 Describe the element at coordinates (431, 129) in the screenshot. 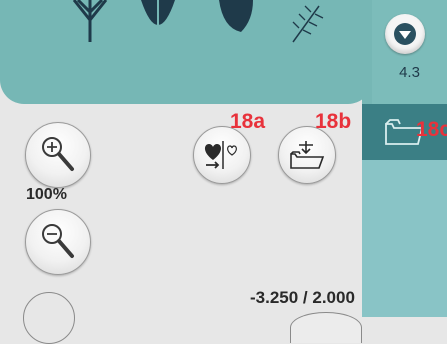

I see `callout-label: 18c` at that location.